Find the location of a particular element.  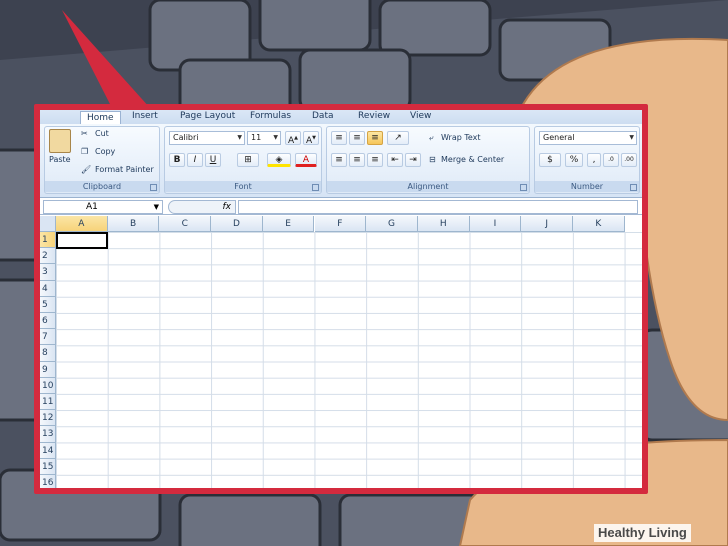

tab-review: Review is located at coordinates (374, 116).